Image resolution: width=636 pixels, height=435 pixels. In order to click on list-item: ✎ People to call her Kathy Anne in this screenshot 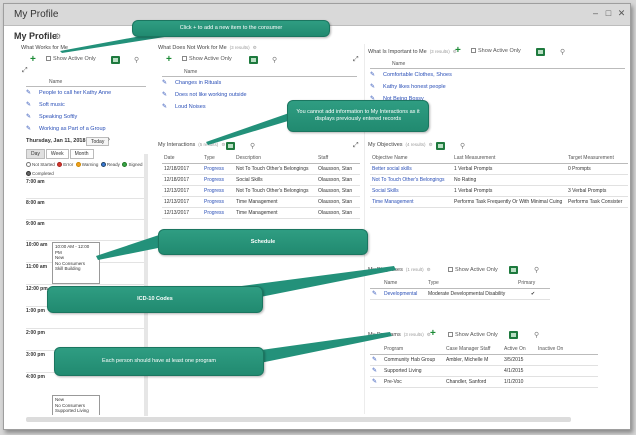, I will do `click(86, 93)`.